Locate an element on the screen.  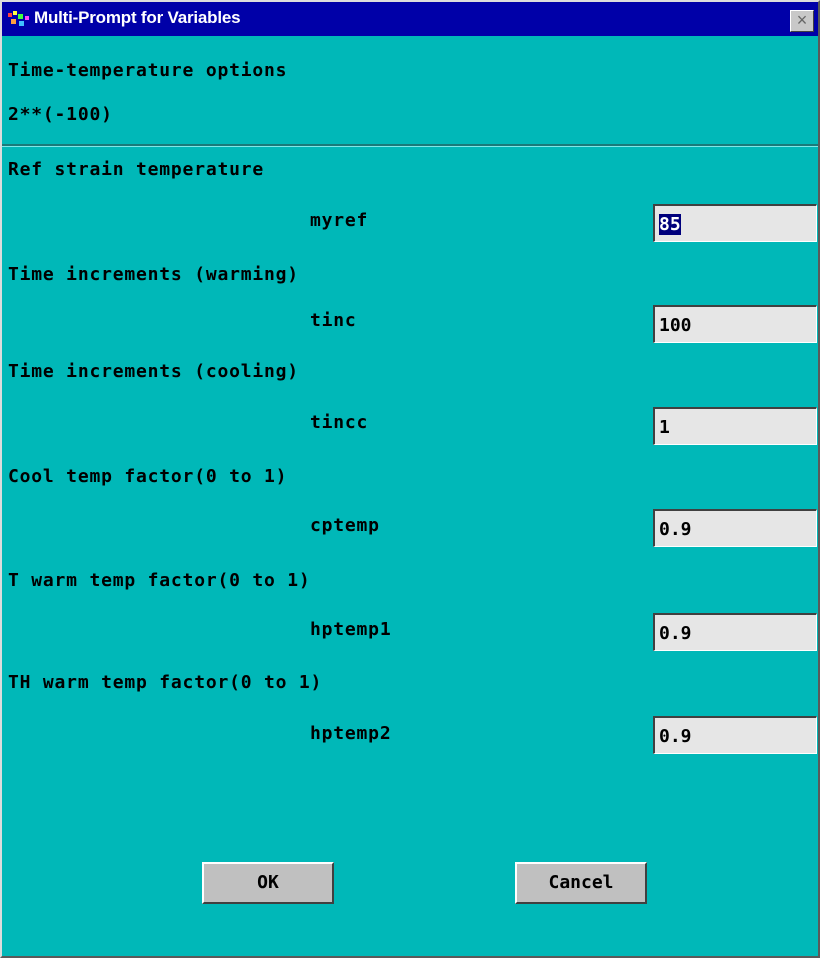
field-group-label: Time increments (warming) is located at coordinates (153, 274).